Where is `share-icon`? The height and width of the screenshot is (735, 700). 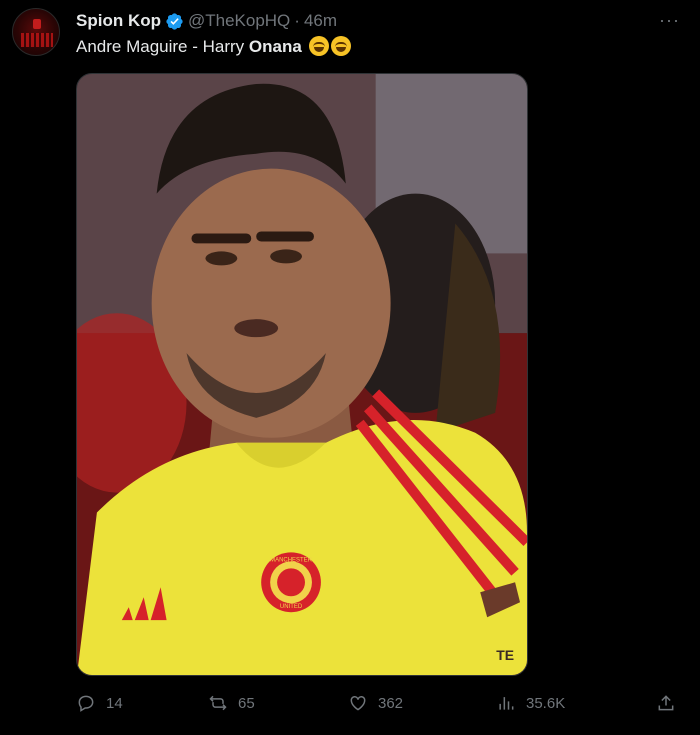
share-icon is located at coordinates (666, 703).